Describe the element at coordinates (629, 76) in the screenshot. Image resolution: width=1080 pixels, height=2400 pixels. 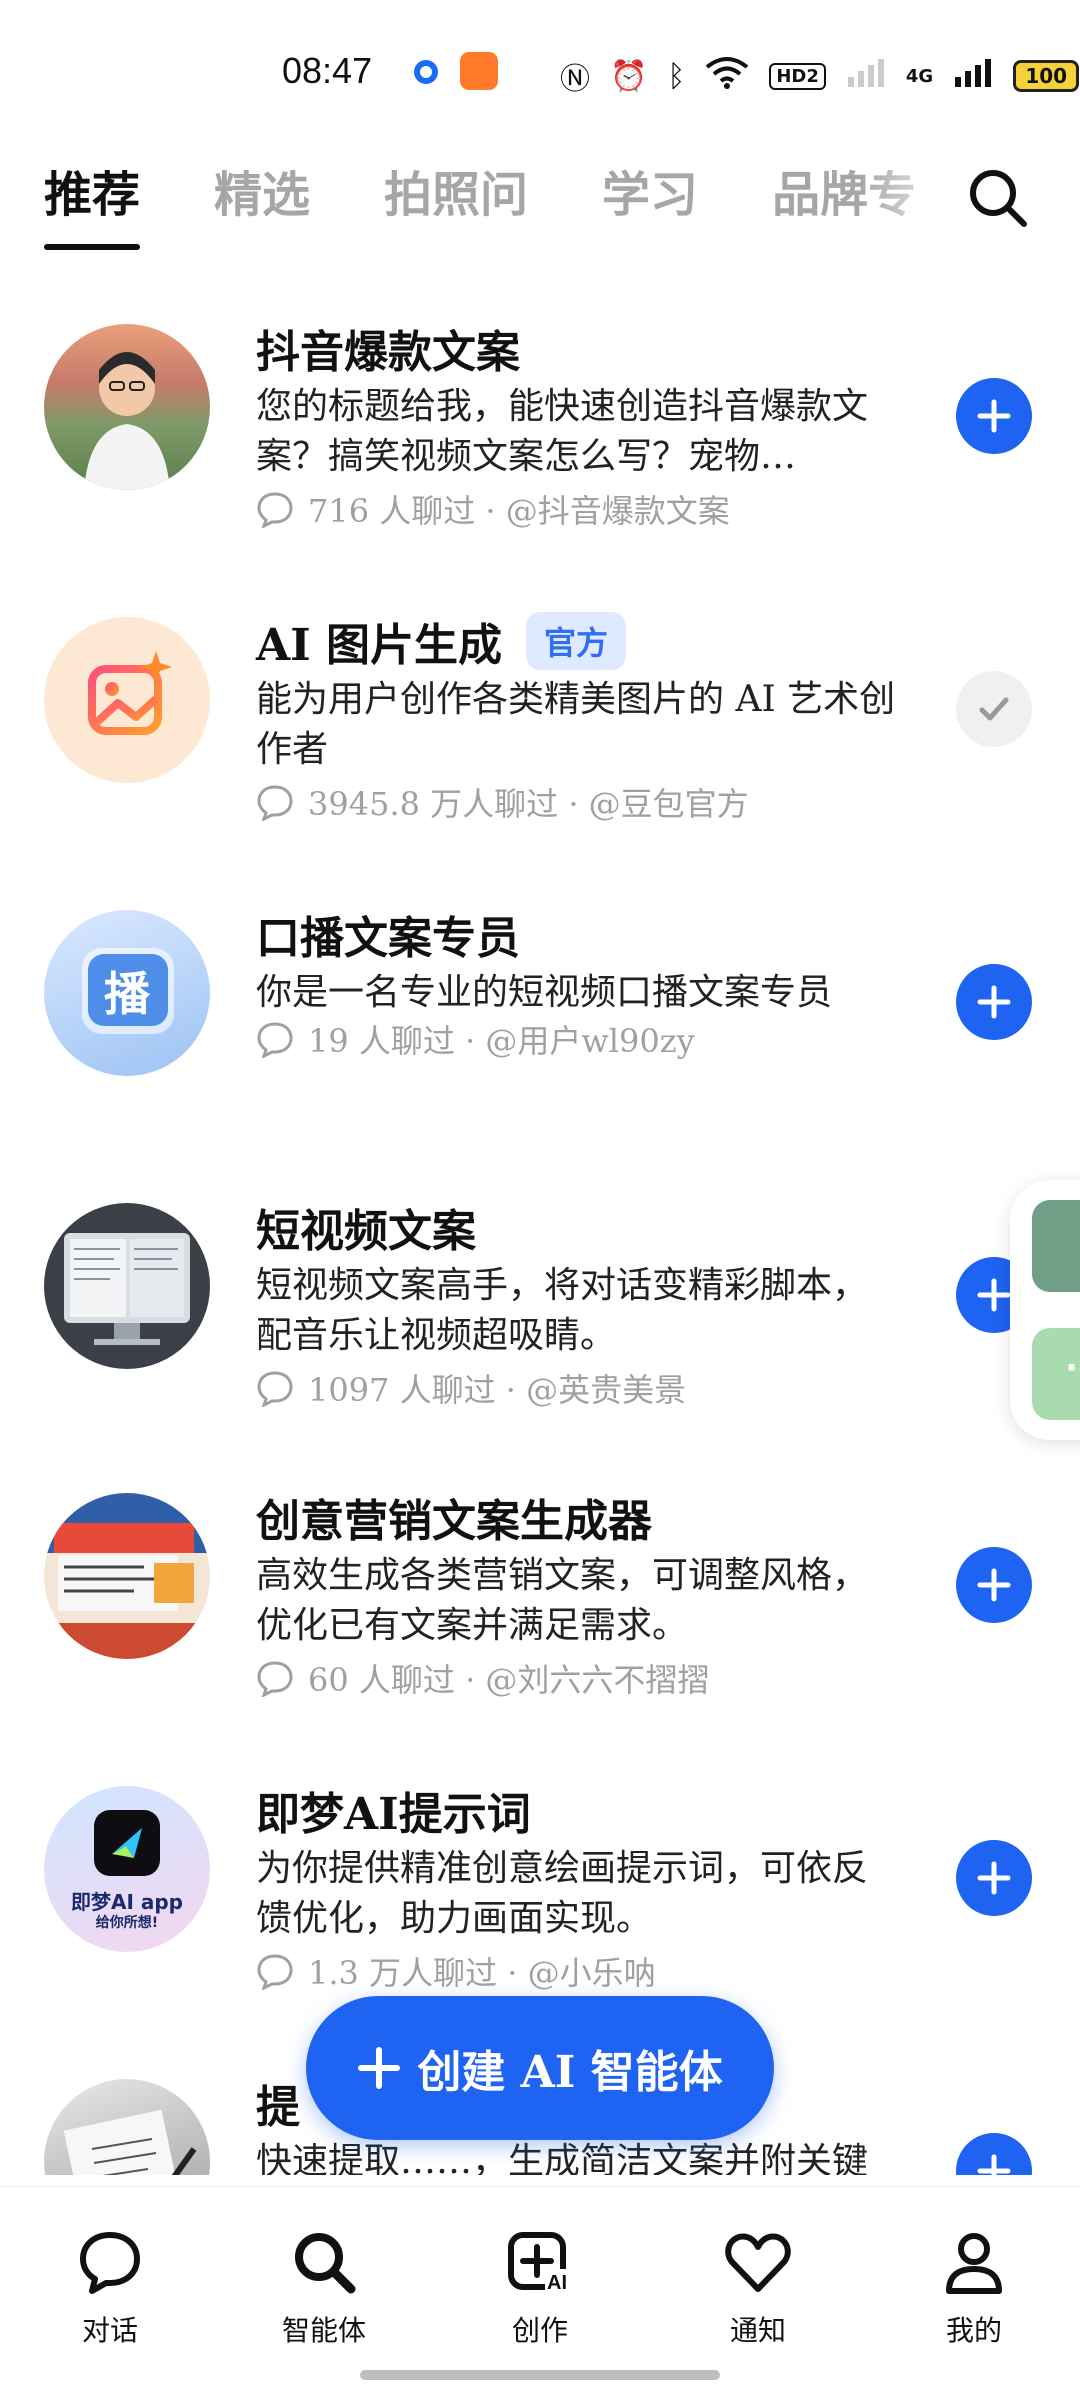
I see `alarm-icon: ⏰` at that location.